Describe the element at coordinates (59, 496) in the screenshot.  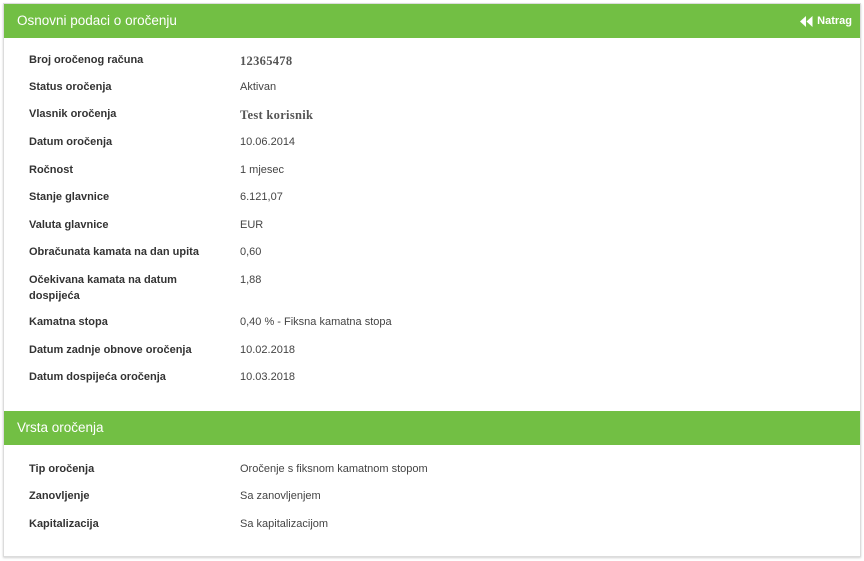
I see `row-label: Zanovljenje` at that location.